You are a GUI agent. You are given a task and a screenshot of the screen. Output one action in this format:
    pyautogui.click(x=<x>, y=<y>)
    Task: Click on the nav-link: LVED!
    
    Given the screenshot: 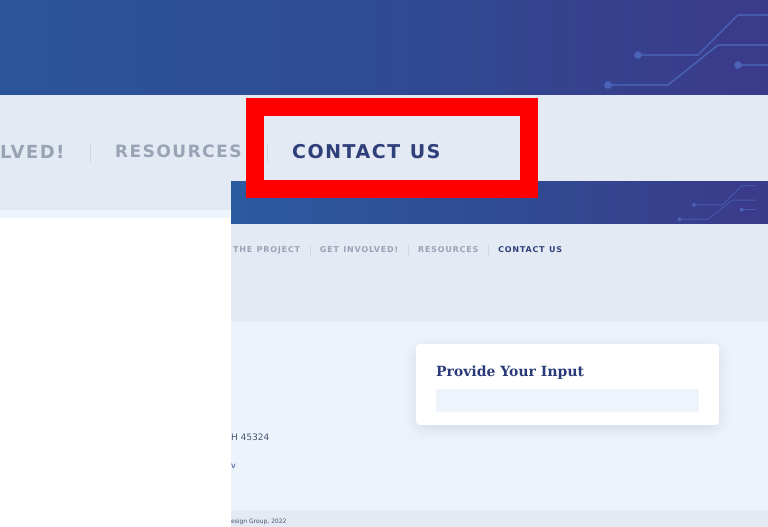 What is the action you would take?
    pyautogui.click(x=33, y=152)
    